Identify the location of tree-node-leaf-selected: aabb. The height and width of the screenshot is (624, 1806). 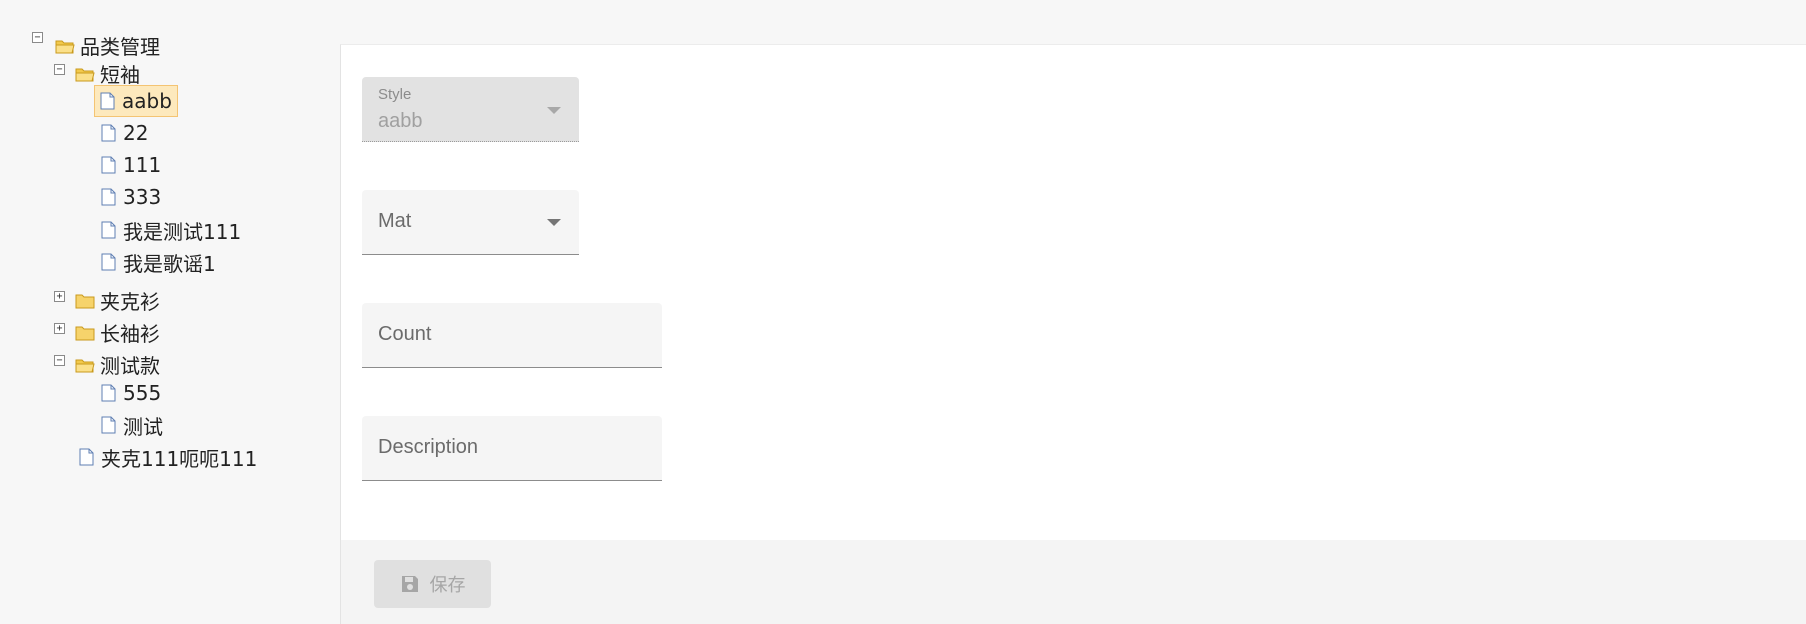
(136, 101).